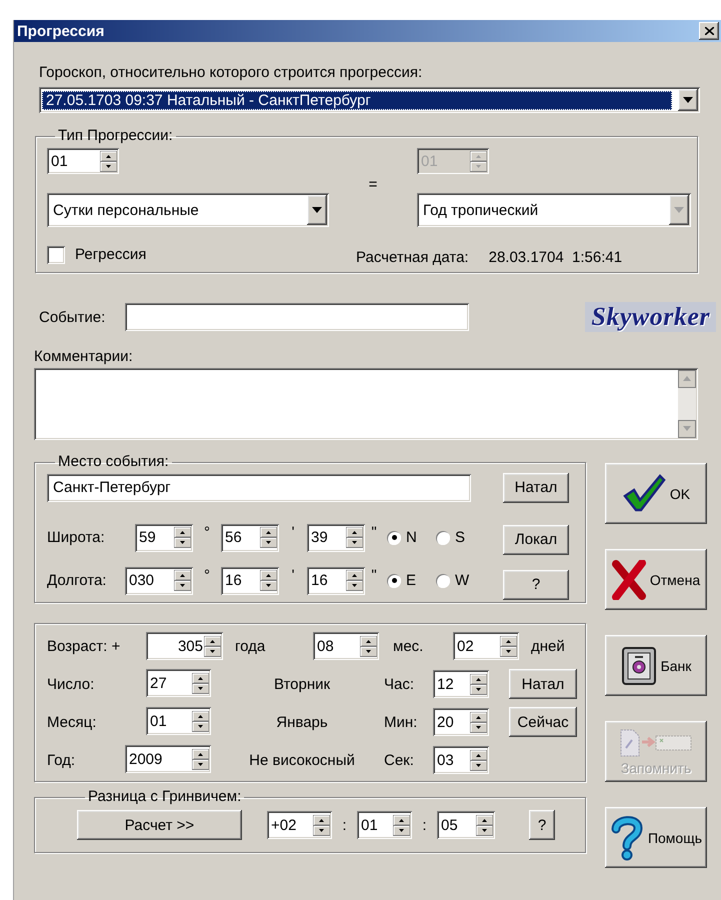  What do you see at coordinates (656, 743) in the screenshot?
I see `document-to-field-icon` at bounding box center [656, 743].